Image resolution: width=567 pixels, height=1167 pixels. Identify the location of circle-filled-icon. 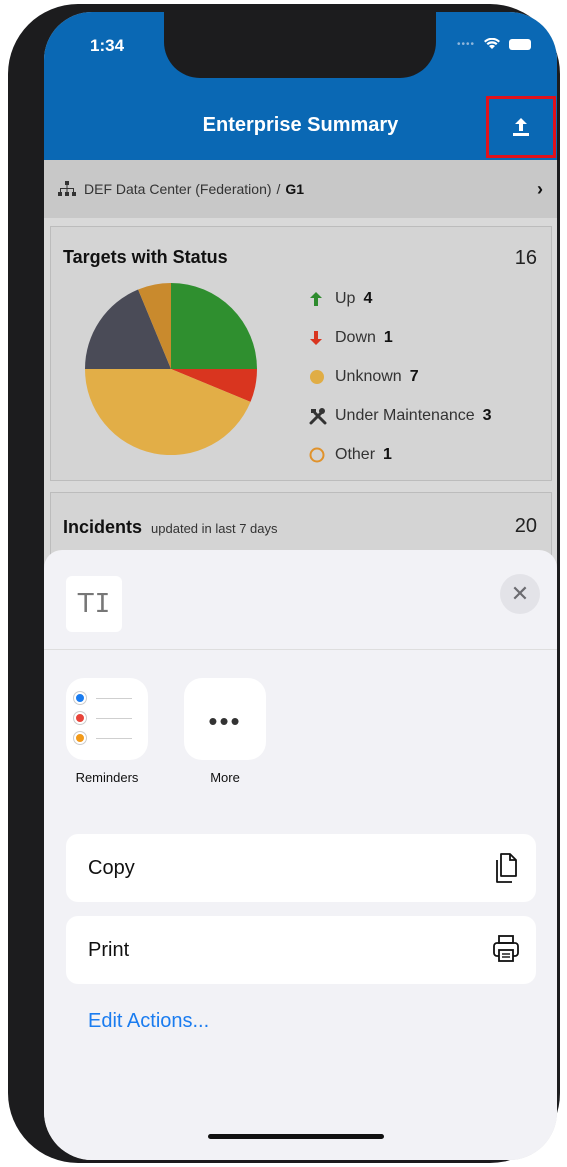
(317, 376).